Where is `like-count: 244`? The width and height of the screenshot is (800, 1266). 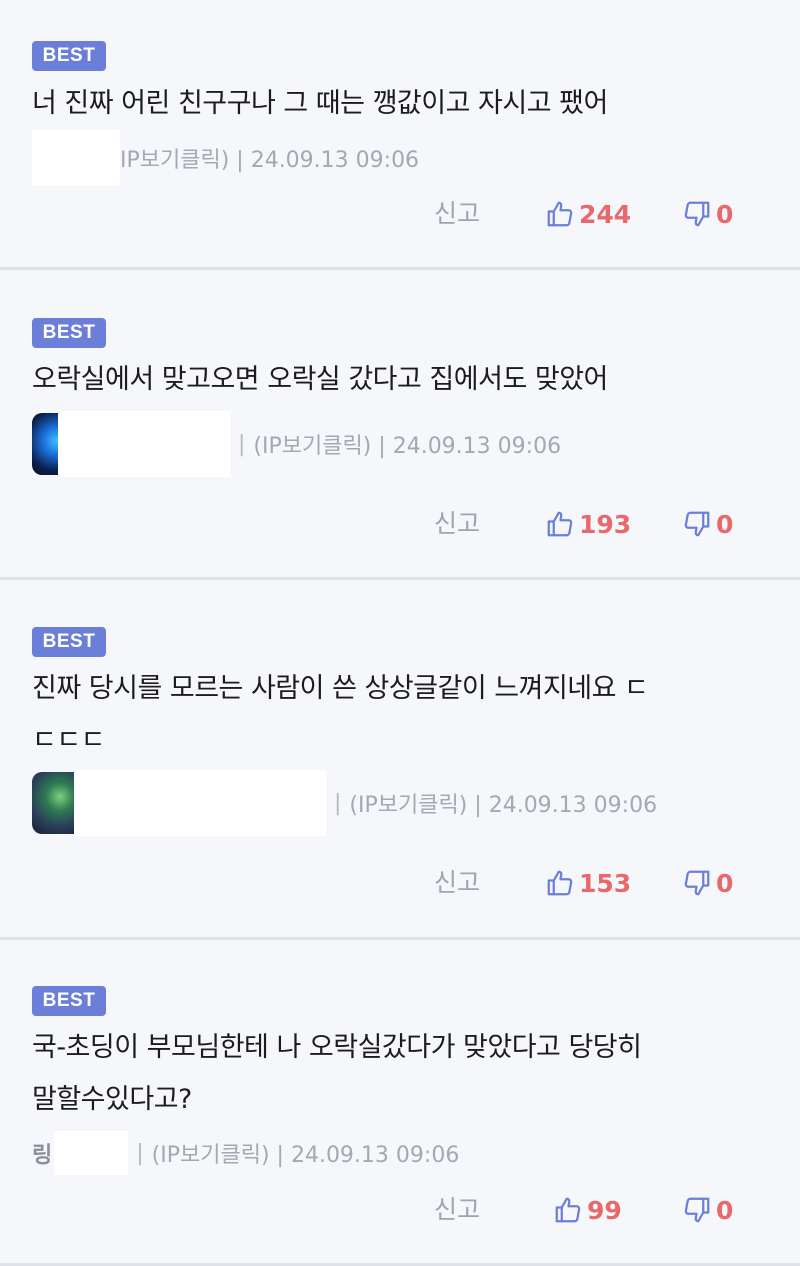 like-count: 244 is located at coordinates (605, 214).